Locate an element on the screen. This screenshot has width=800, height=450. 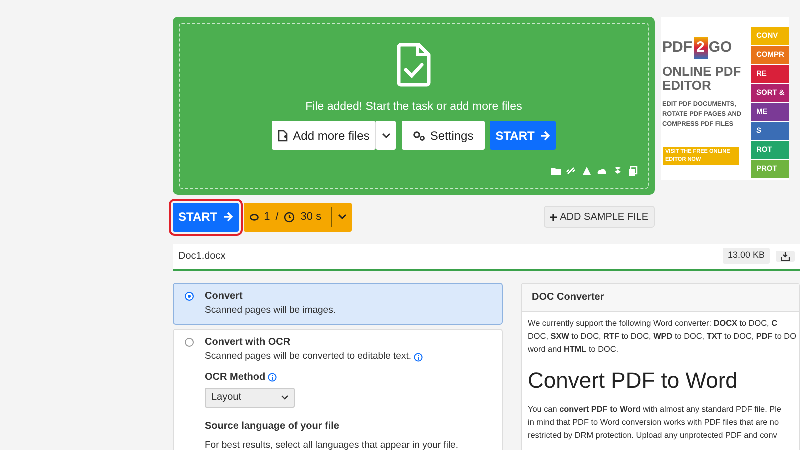
paragraph-line: in mind that PDF to Word conversion works with PDF files that are no is located at coordinates (654, 423).